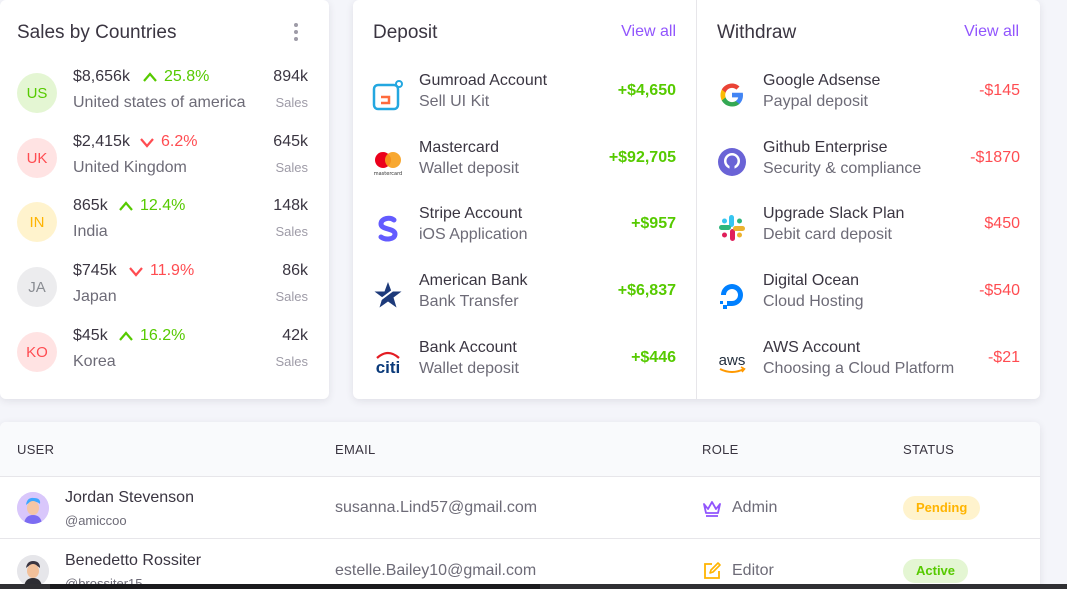 Image resolution: width=1067 pixels, height=589 pixels. Describe the element at coordinates (159, 102) in the screenshot. I see `country-name: United states of america` at that location.